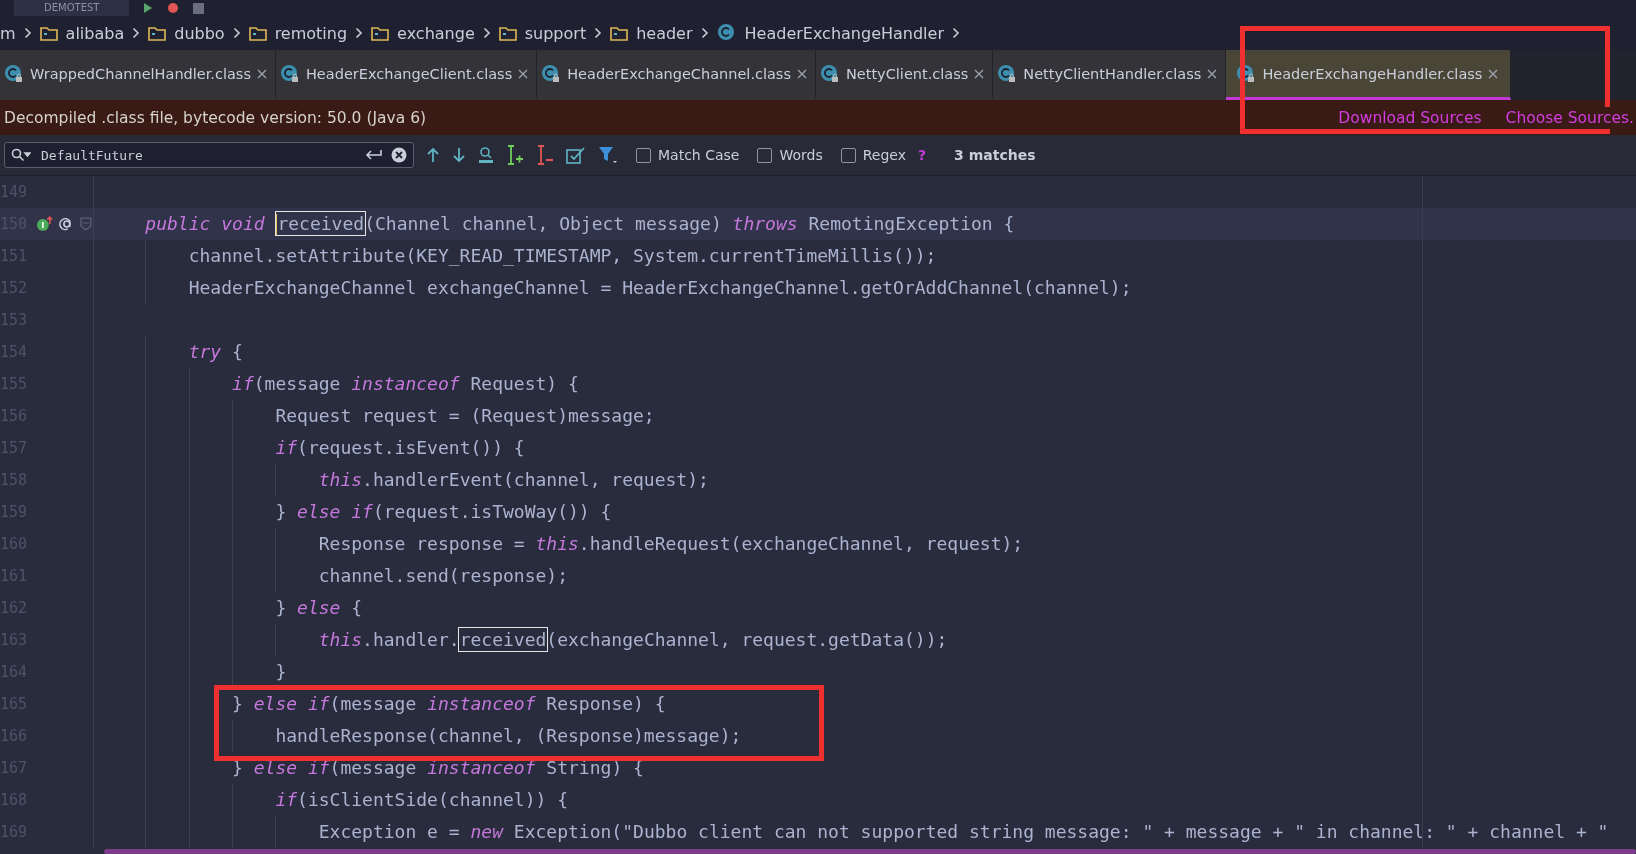  Describe the element at coordinates (436, 33) in the screenshot. I see `breadcrumb: exchange` at that location.